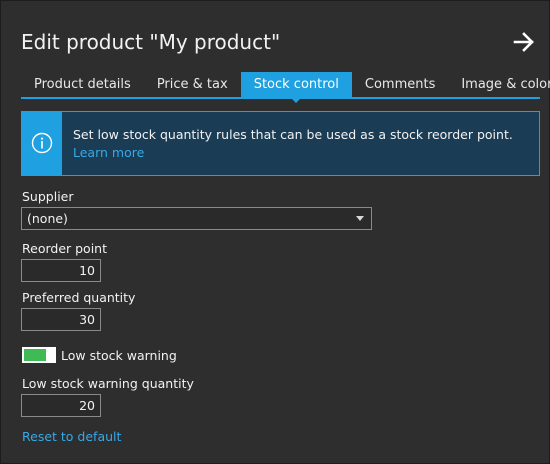 The width and height of the screenshot is (550, 464). What do you see at coordinates (47, 218) in the screenshot?
I see `supplier-select-value: (none)` at bounding box center [47, 218].